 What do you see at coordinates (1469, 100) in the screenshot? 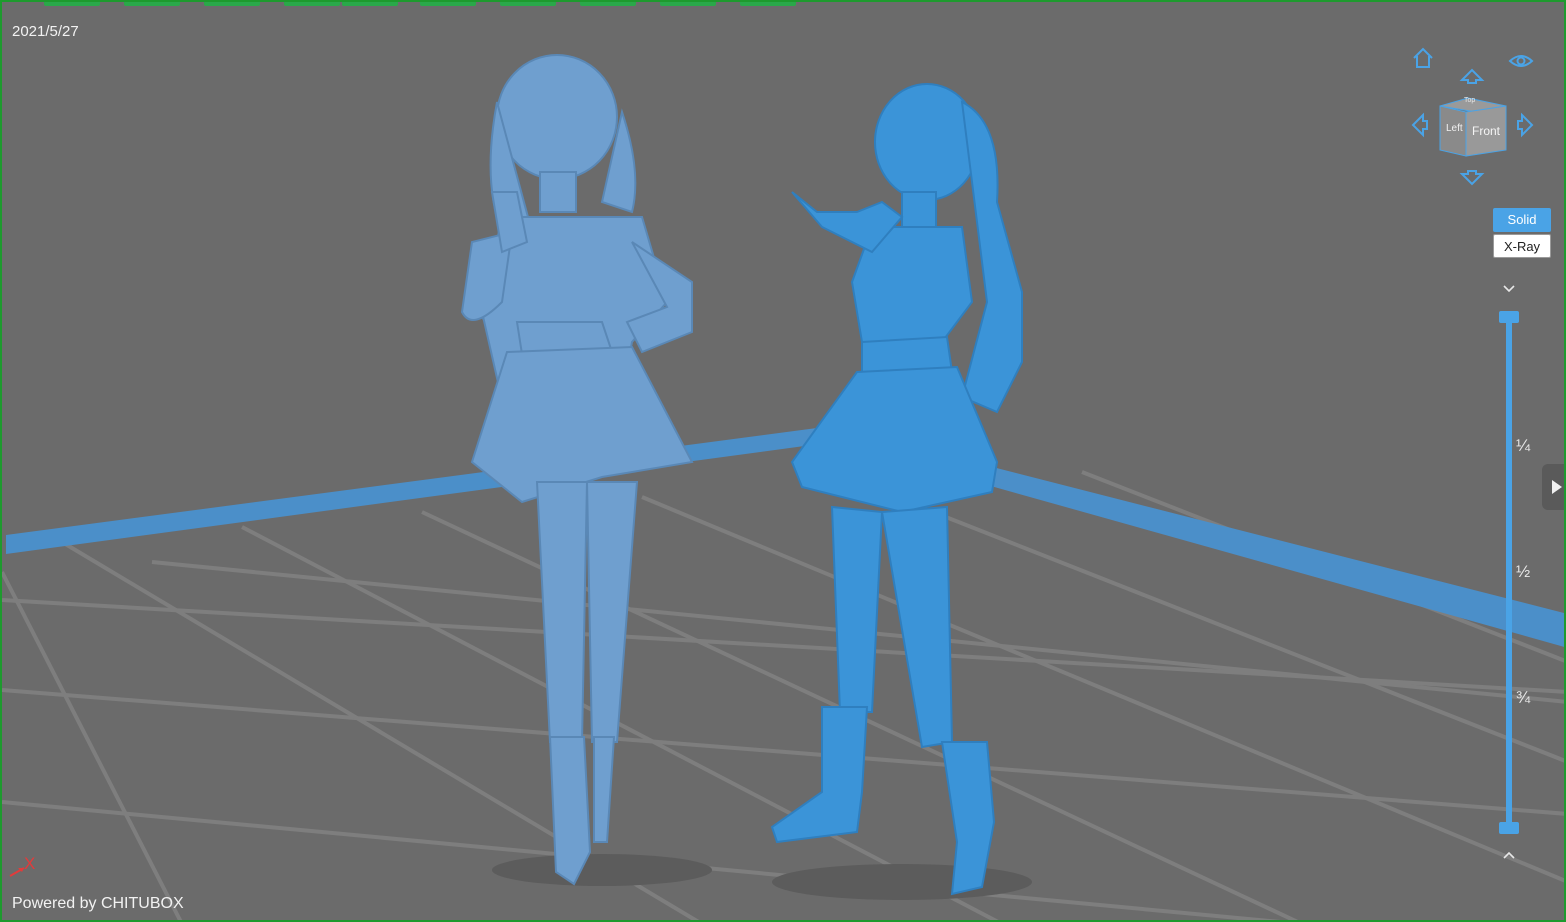
I see `cube-face-top: Top` at bounding box center [1469, 100].